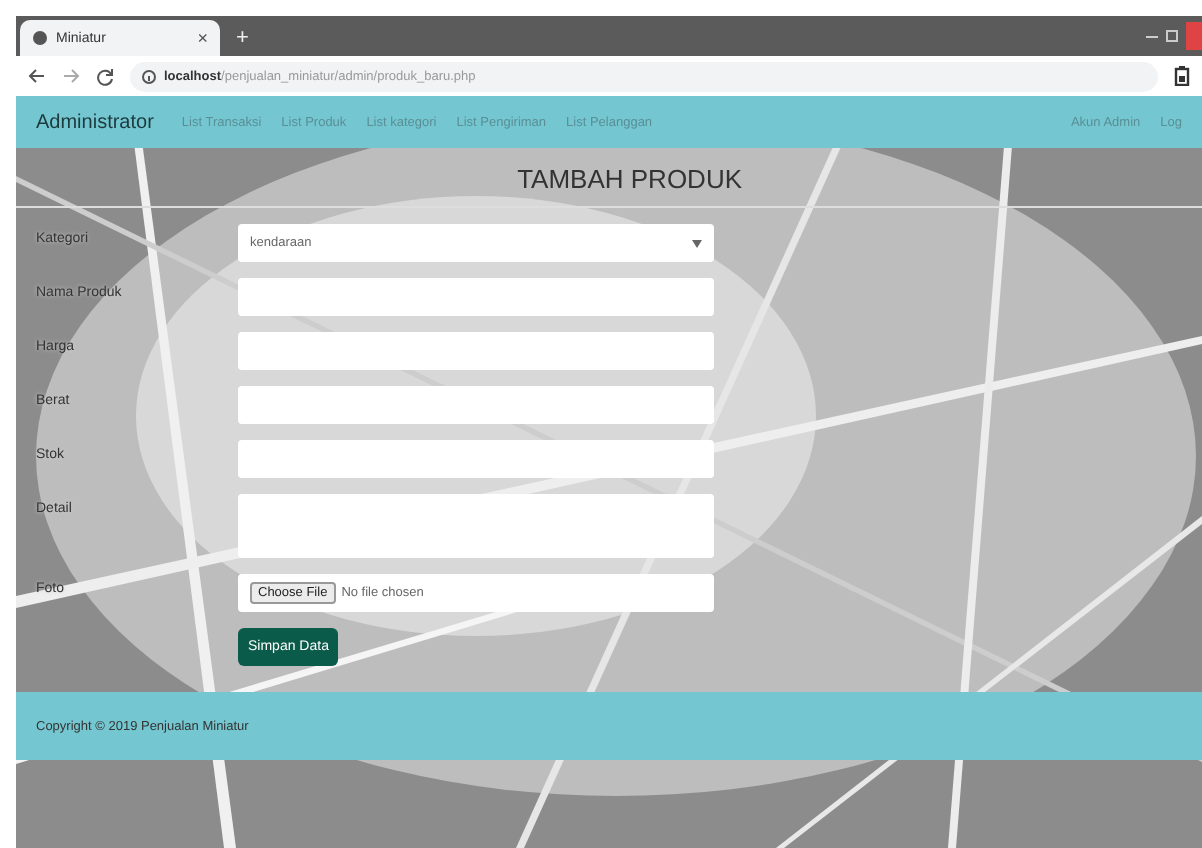 Image resolution: width=1202 pixels, height=848 pixels. What do you see at coordinates (202, 38) in the screenshot?
I see `close-tab-button: ×` at bounding box center [202, 38].